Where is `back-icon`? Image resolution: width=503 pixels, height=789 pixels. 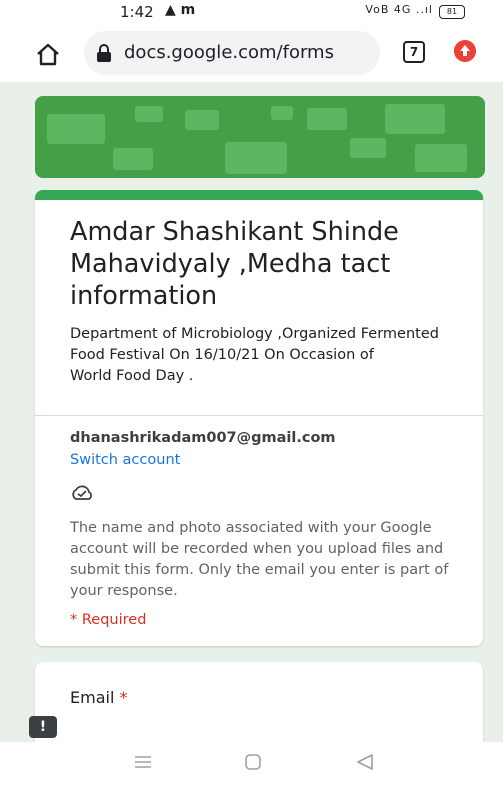
back-icon is located at coordinates (365, 762).